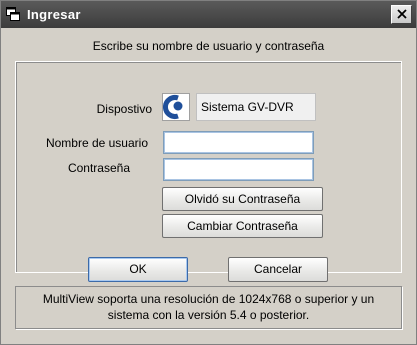  I want to click on close-button, so click(401, 14).